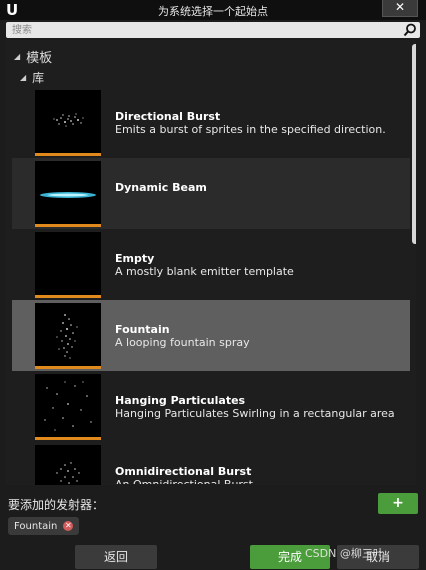  I want to click on selected-emitter-chip: Fountain ✕, so click(44, 526).